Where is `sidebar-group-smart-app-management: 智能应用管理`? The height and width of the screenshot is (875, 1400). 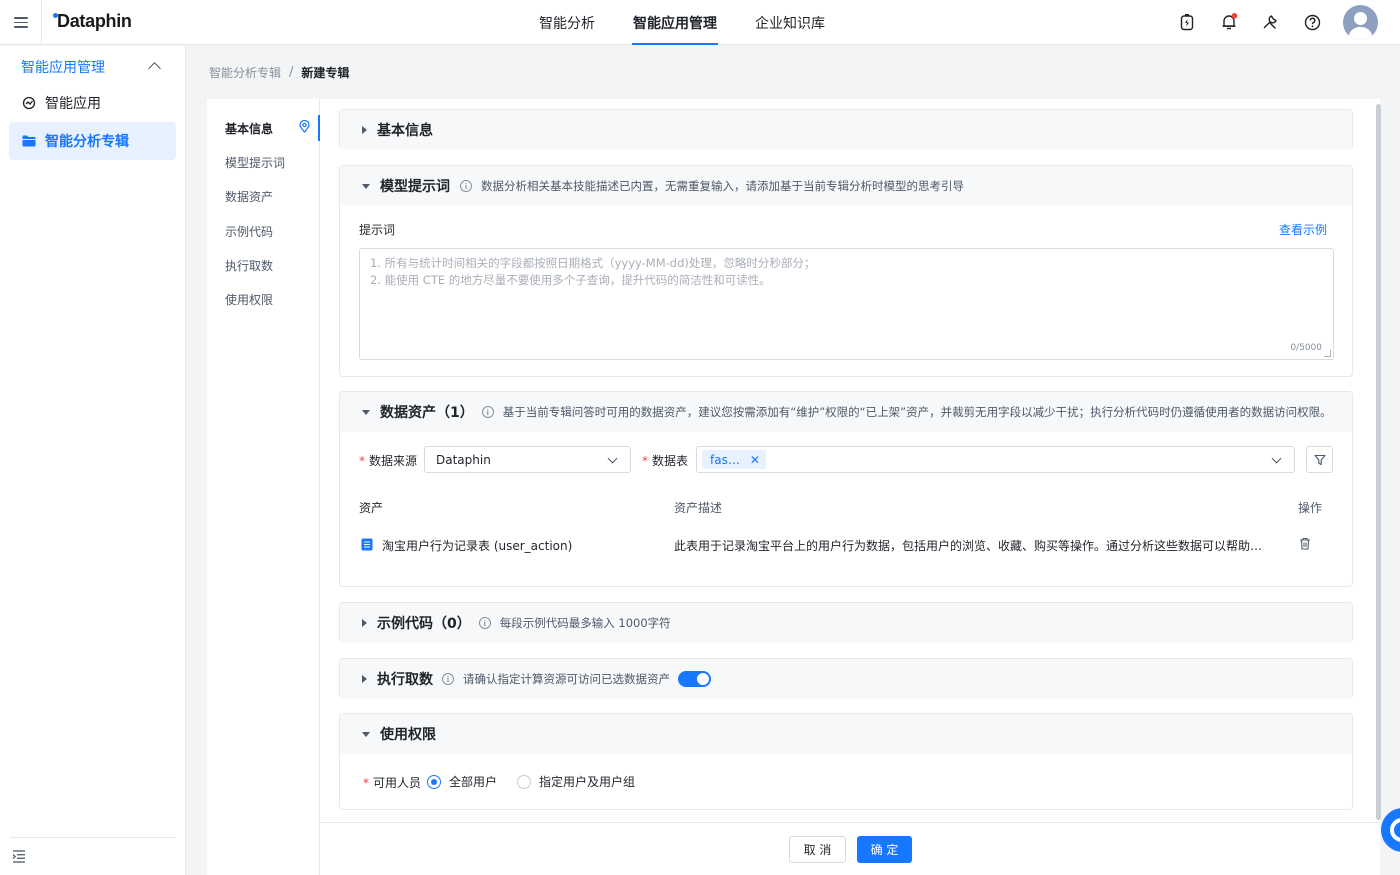 sidebar-group-smart-app-management: 智能应用管理 is located at coordinates (96, 67).